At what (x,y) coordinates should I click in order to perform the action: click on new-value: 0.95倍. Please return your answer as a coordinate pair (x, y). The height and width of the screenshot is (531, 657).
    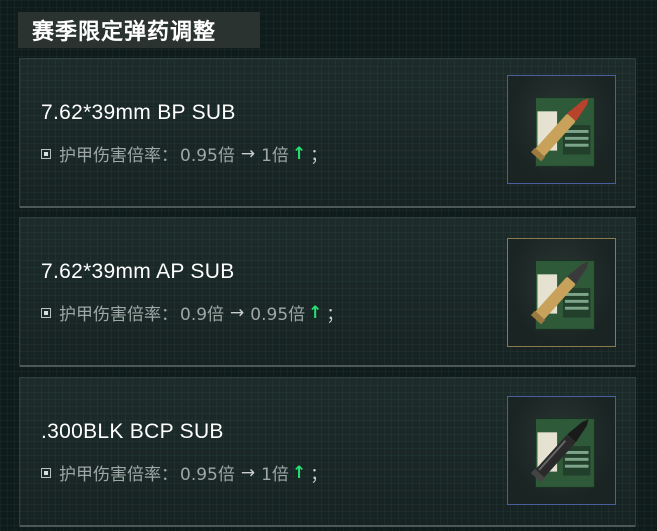
    Looking at the image, I should click on (278, 315).